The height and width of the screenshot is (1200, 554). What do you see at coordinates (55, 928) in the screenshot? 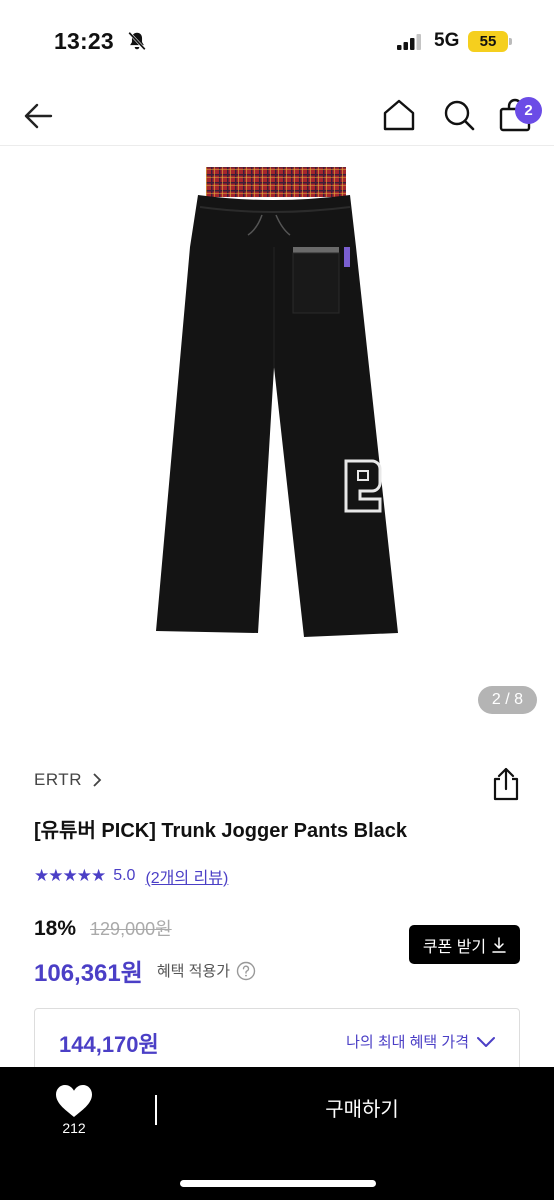
I see `discount-rate: 18%` at bounding box center [55, 928].